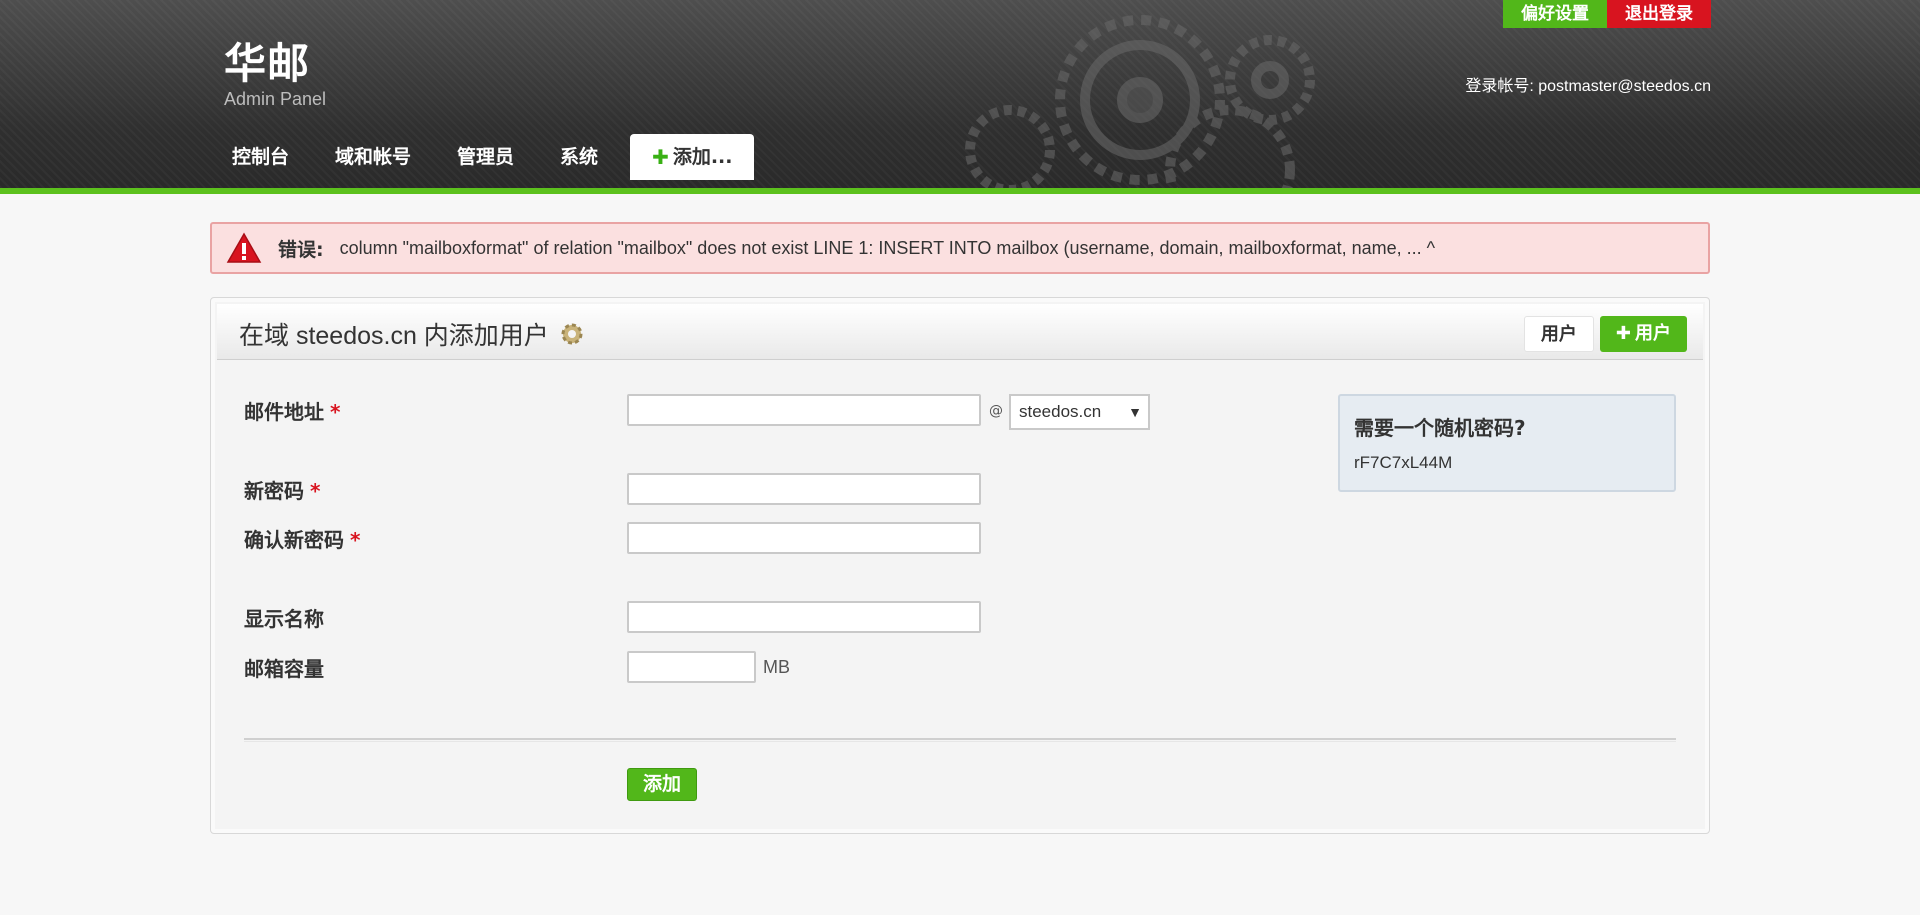 The height and width of the screenshot is (915, 1920). What do you see at coordinates (691, 667) in the screenshot?
I see `quota-input` at bounding box center [691, 667].